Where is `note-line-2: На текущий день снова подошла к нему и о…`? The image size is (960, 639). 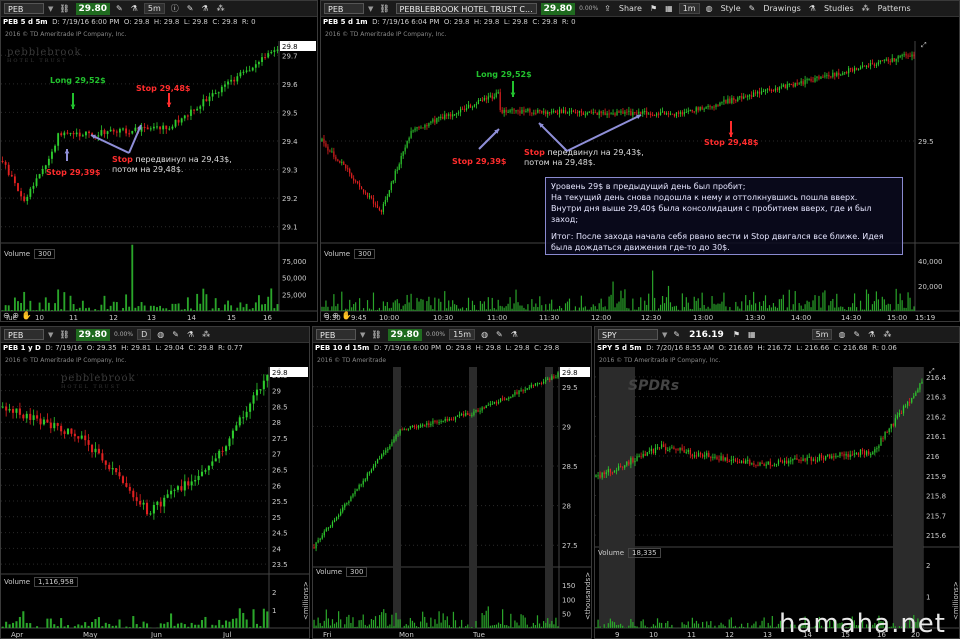 note-line-2: На текущий день снова подошла к нему и о… is located at coordinates (704, 197).